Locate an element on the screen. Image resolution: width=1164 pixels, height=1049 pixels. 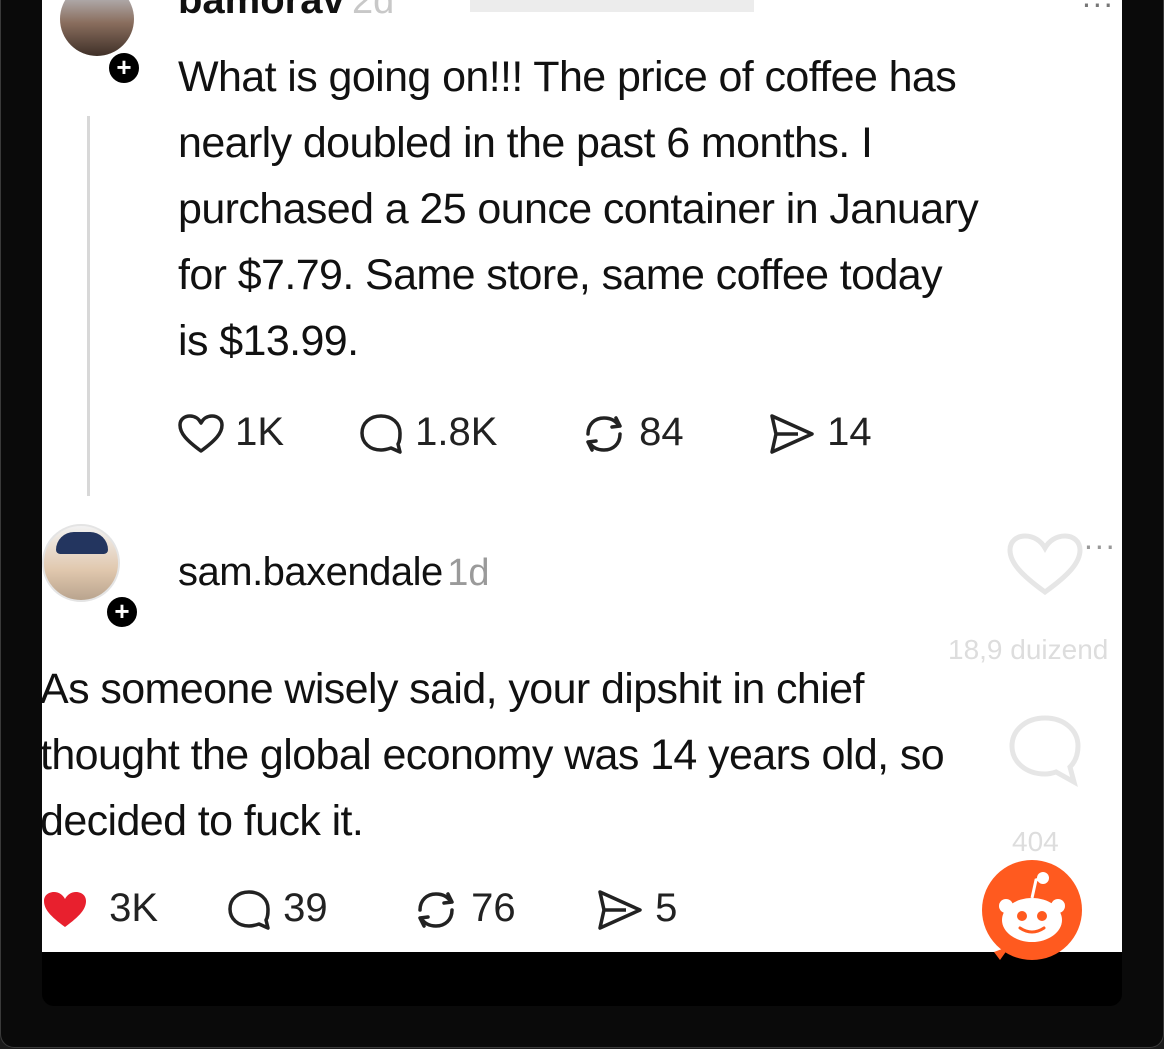
post-time: 2d is located at coordinates (373, 11).